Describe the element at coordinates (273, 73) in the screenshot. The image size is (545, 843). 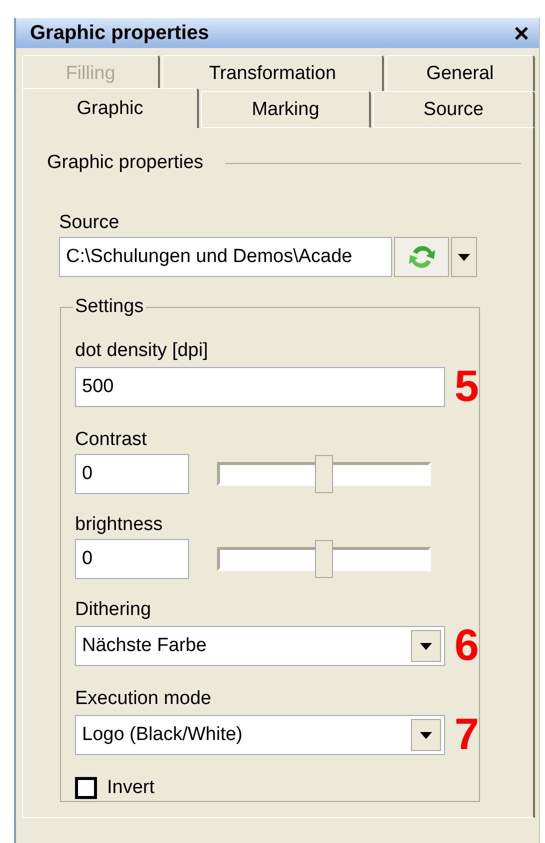
I see `tab: Transformation` at that location.